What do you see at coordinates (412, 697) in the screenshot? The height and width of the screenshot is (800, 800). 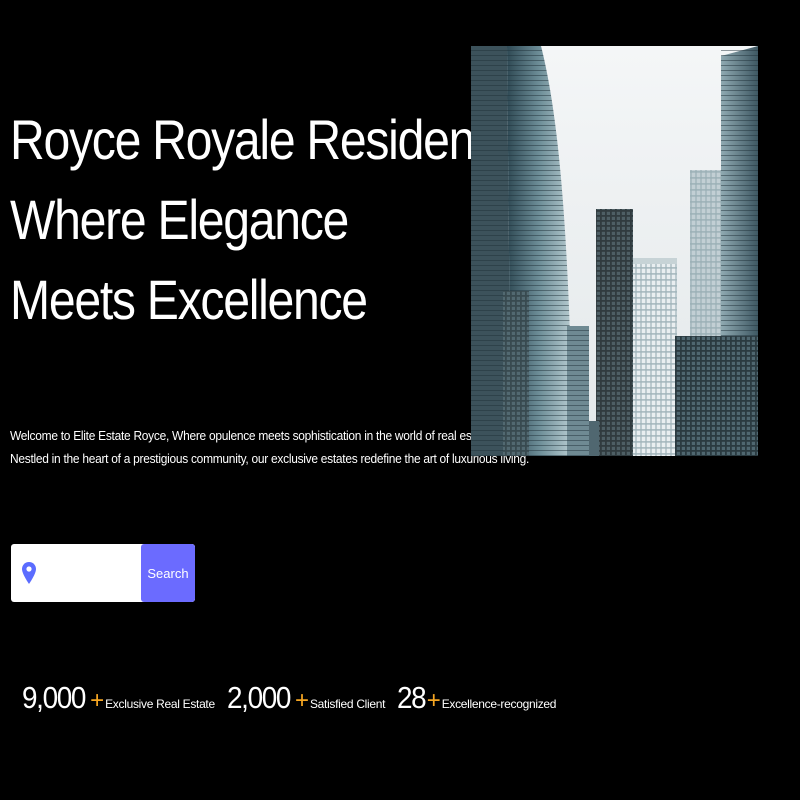 I see `stat-number: 28` at bounding box center [412, 697].